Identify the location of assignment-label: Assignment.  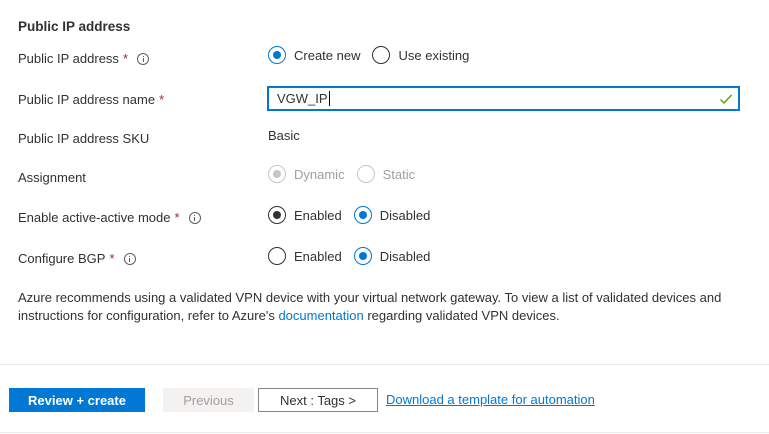
(52, 177).